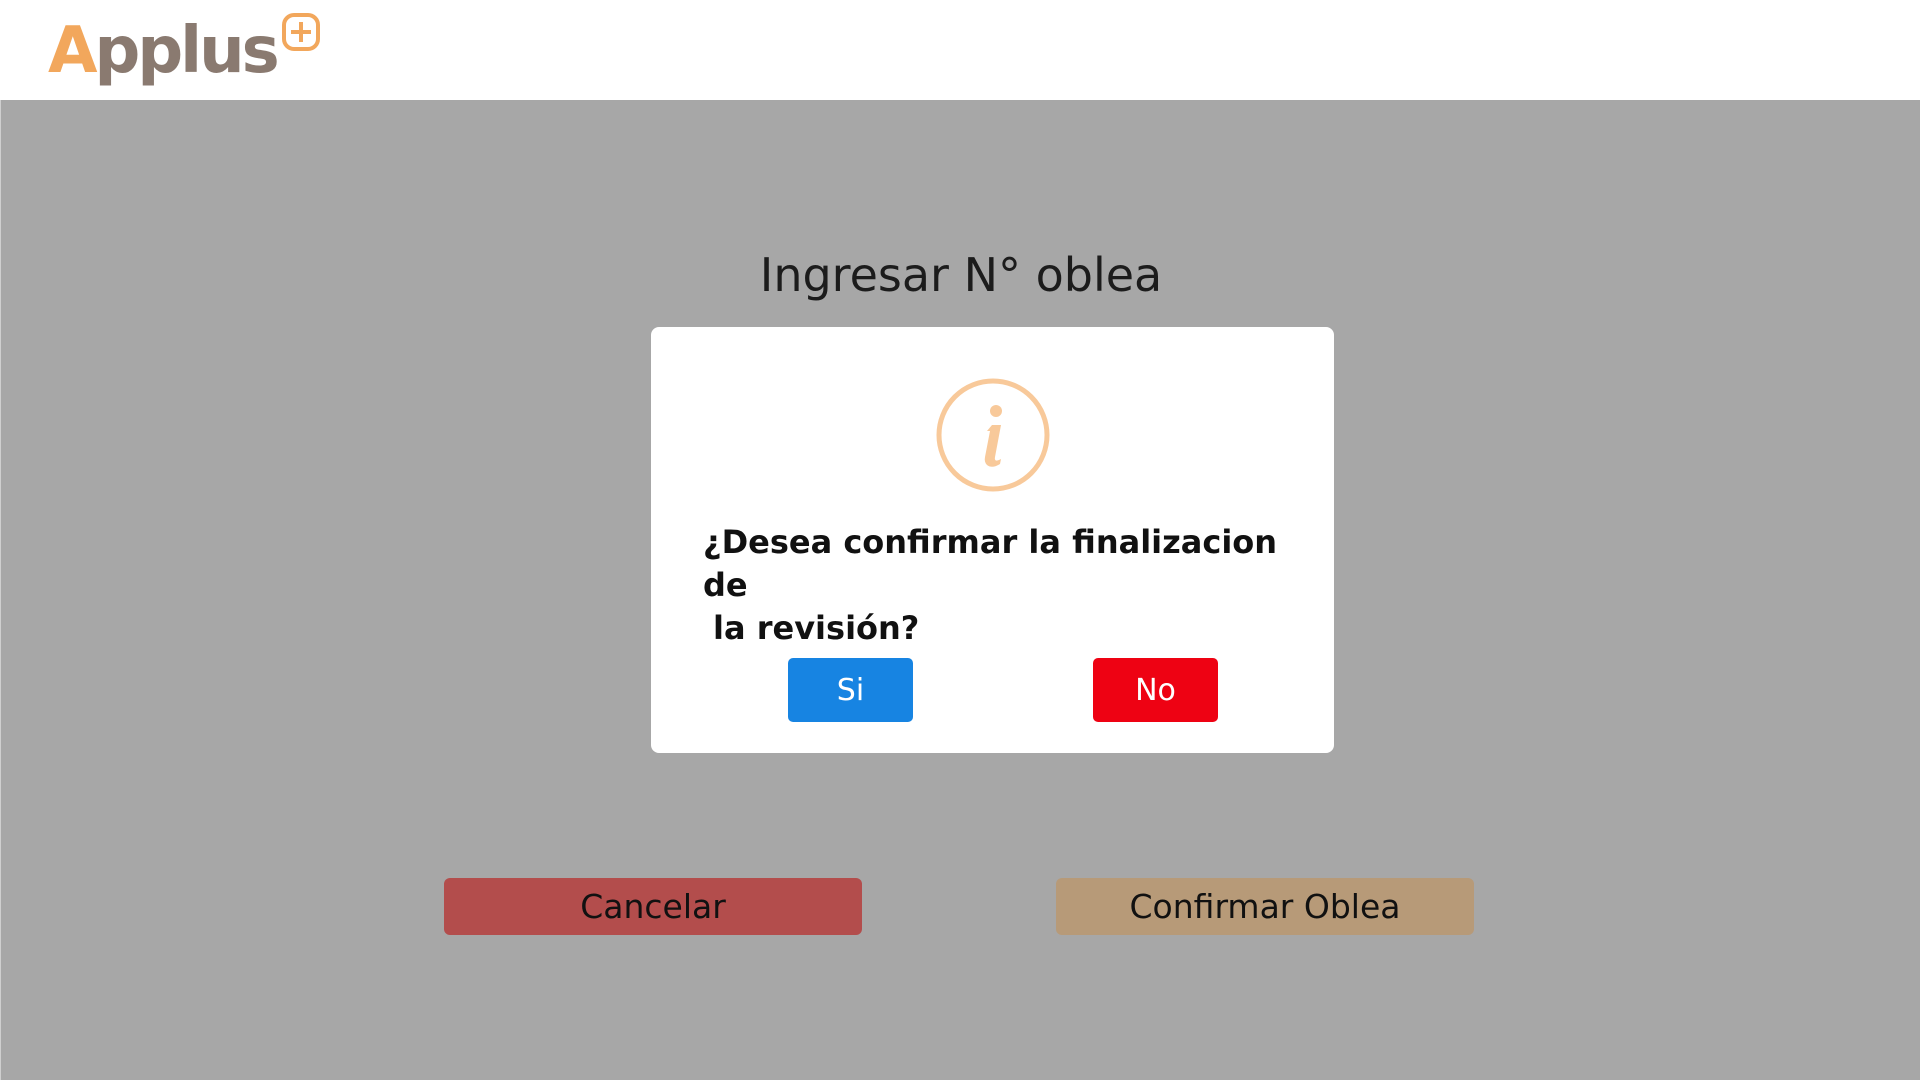 The width and height of the screenshot is (1920, 1080). I want to click on no-button: No, so click(1155, 690).